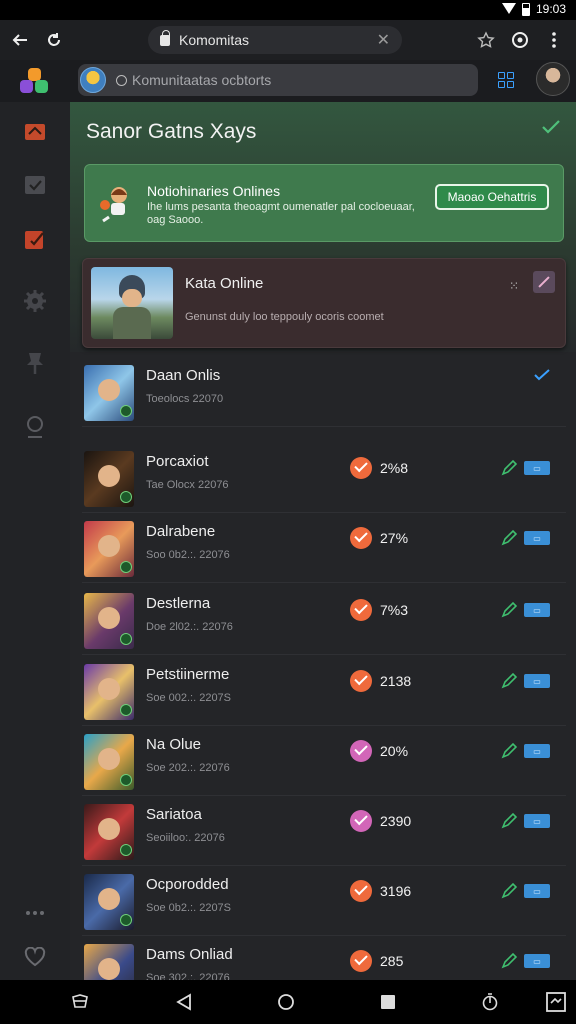 This screenshot has height=1024, width=576. What do you see at coordinates (554, 40) in the screenshot?
I see `more-vert-icon` at bounding box center [554, 40].